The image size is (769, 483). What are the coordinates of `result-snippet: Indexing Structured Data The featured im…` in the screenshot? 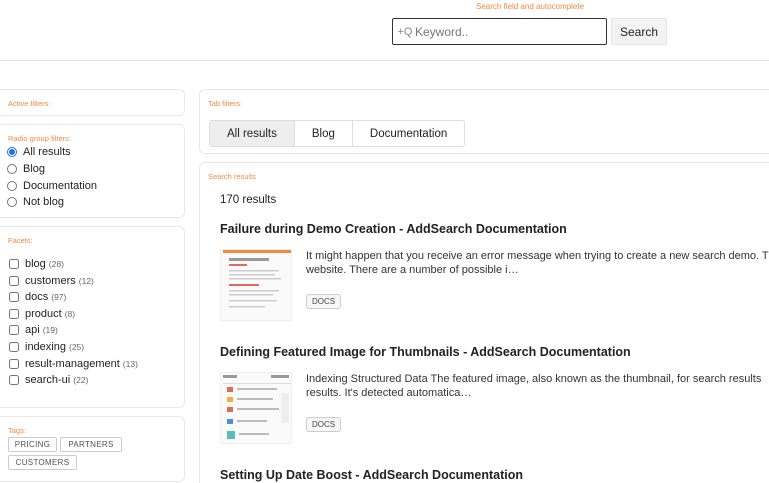 It's located at (534, 386).